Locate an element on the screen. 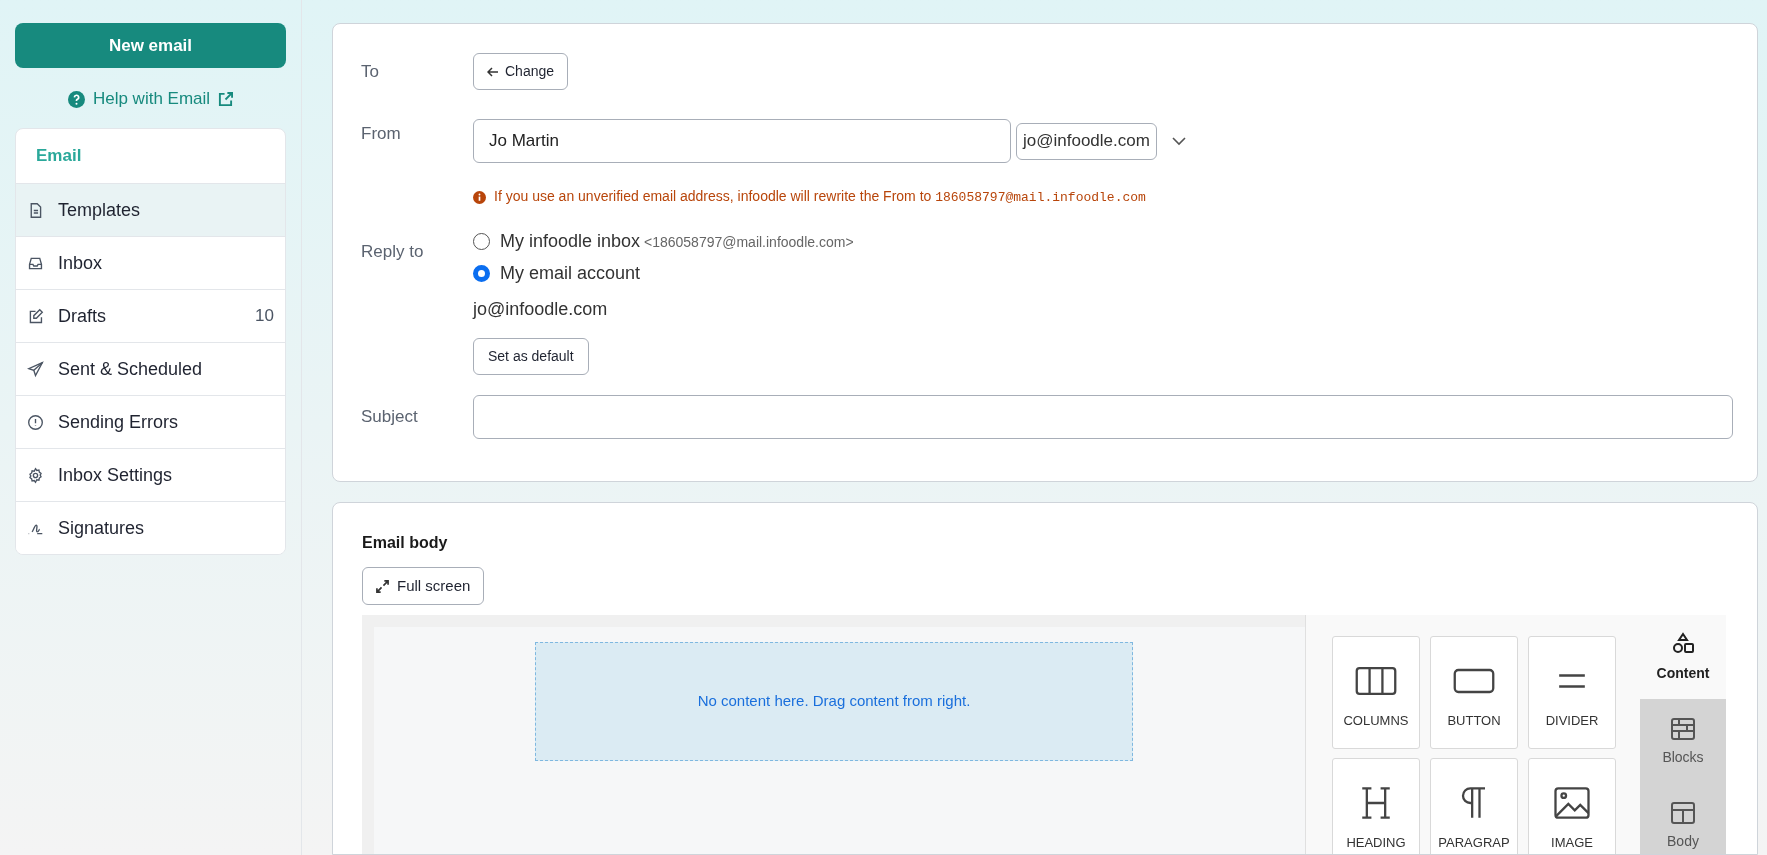 The height and width of the screenshot is (855, 1767). field-label: Reply to is located at coordinates (393, 252).